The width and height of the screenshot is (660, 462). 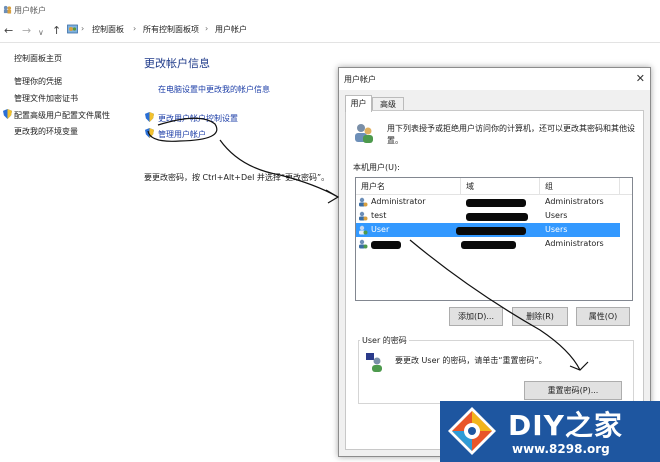 What do you see at coordinates (46, 131) in the screenshot?
I see `sidebar-item-env-variables: 更改我的环境变量` at bounding box center [46, 131].